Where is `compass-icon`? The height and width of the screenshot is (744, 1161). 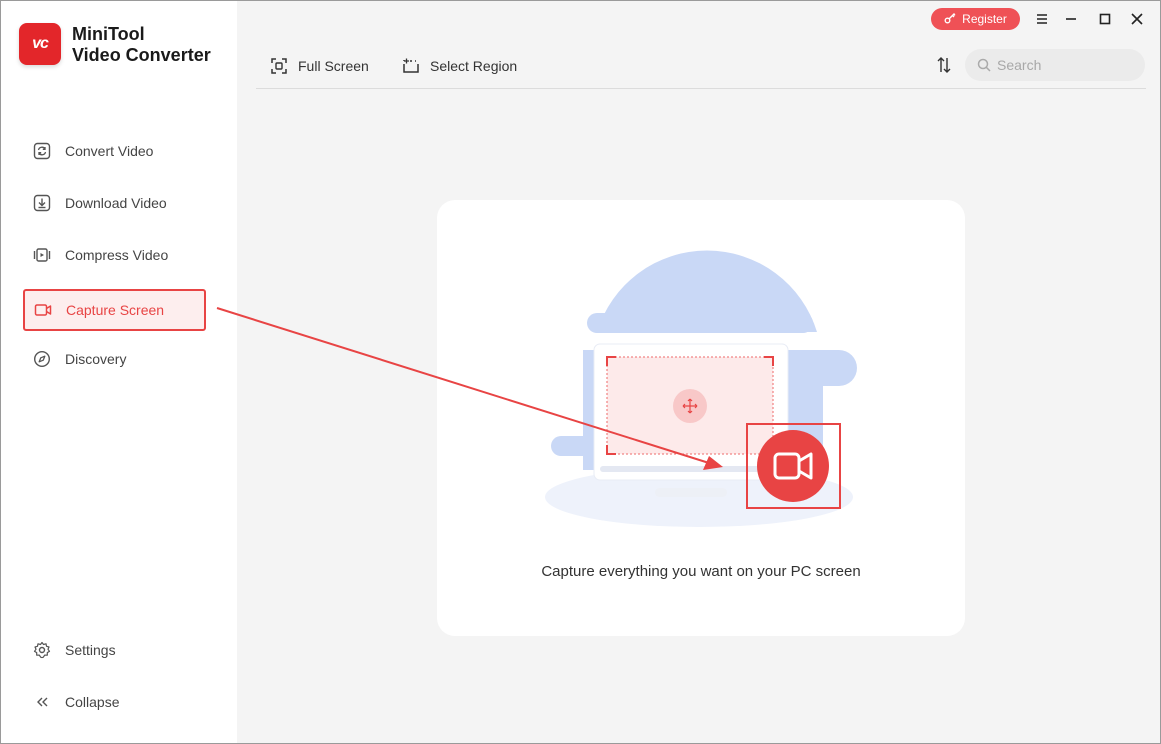
compass-icon is located at coordinates (42, 359).